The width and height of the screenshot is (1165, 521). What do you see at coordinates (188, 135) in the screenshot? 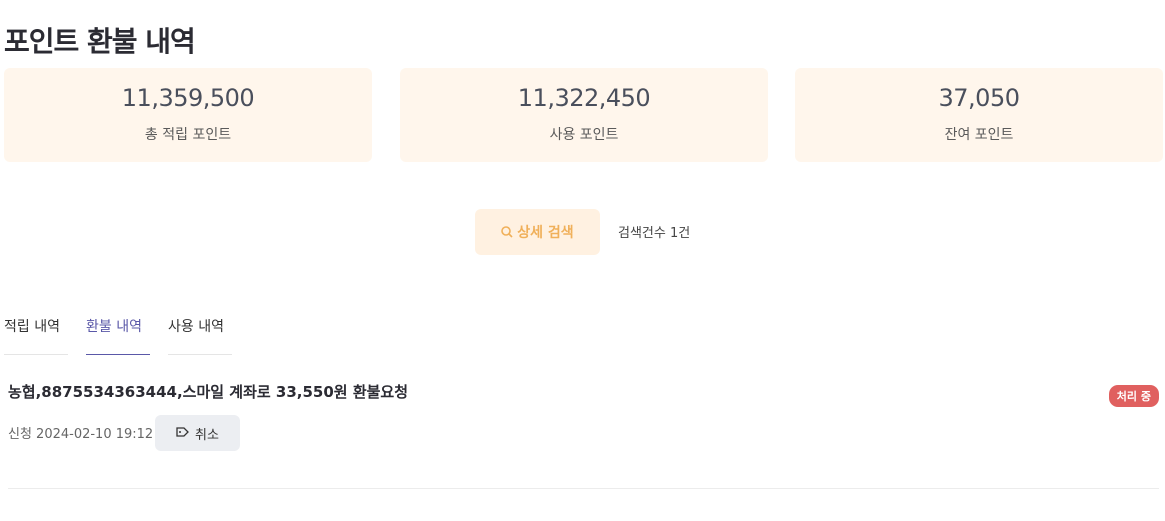
I see `total-points-label: 총 적립 포인트` at bounding box center [188, 135].